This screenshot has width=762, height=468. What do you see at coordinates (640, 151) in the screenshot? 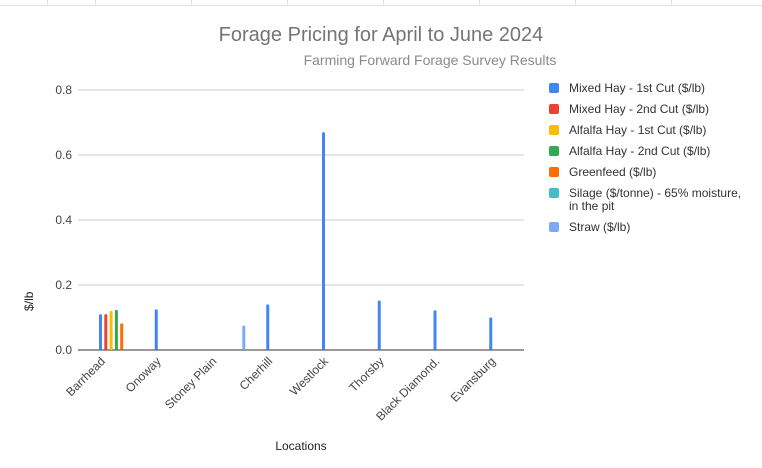
I see `legend-label: Alfalfa Hay - 2nd Cut ($/lb)` at bounding box center [640, 151].